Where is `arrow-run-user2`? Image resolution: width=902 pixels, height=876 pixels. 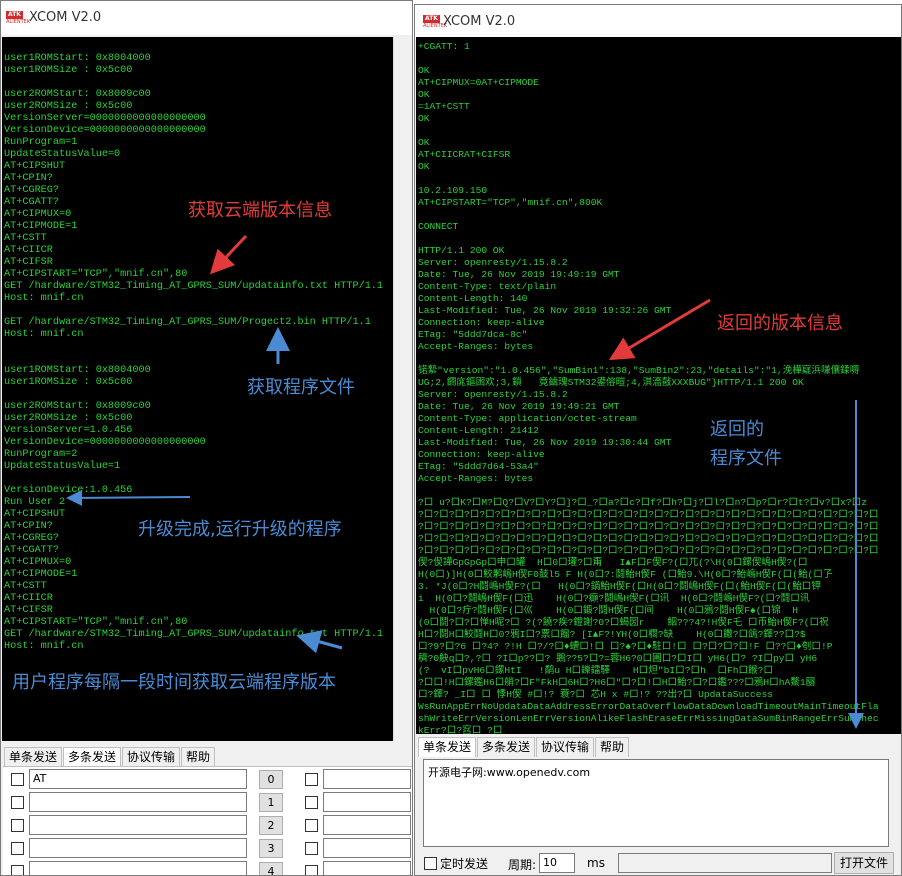 arrow-run-user2 is located at coordinates (128, 497).